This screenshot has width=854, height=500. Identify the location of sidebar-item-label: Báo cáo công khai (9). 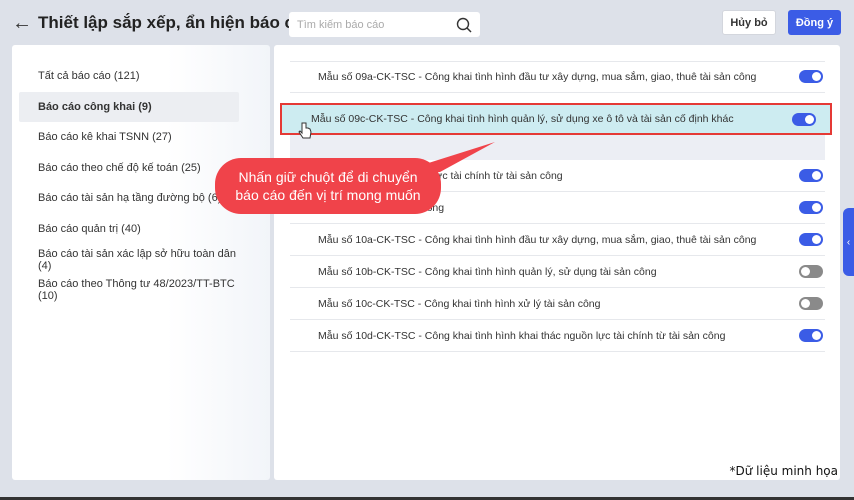
(95, 106).